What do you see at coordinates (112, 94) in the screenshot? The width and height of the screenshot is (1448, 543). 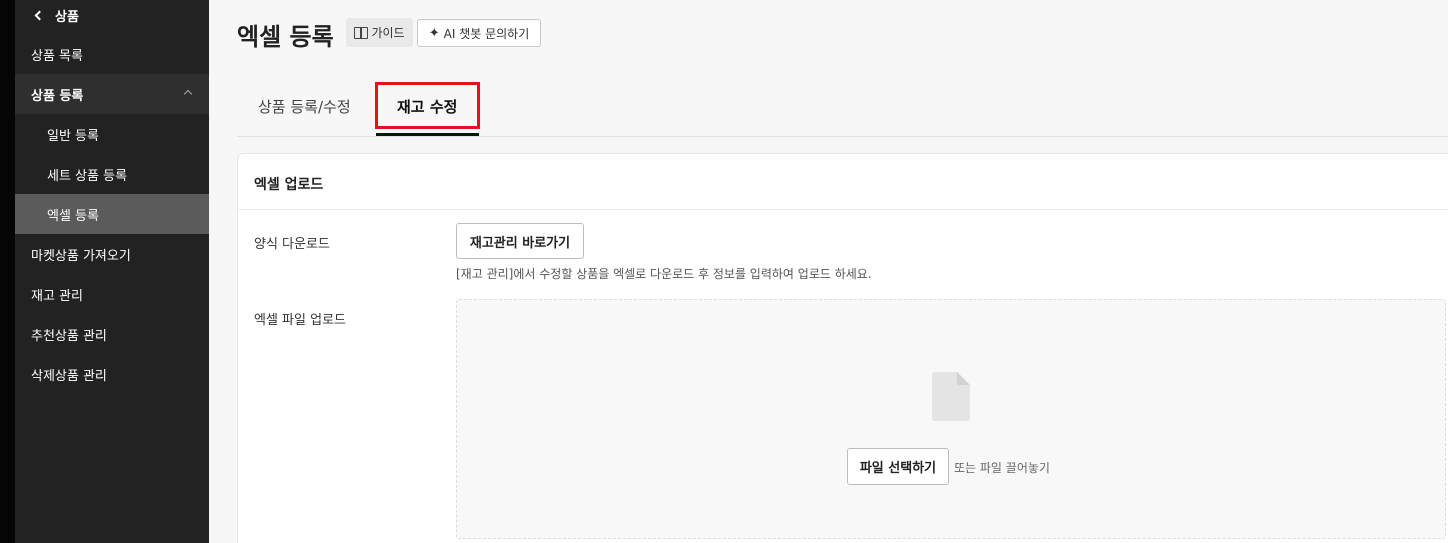 I see `sidebar-item-product-register: 상품 등록` at bounding box center [112, 94].